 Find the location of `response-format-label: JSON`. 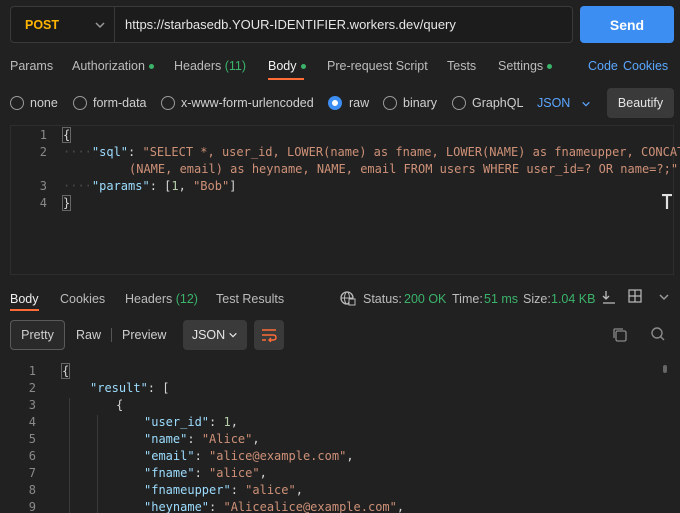

response-format-label: JSON is located at coordinates (208, 335).